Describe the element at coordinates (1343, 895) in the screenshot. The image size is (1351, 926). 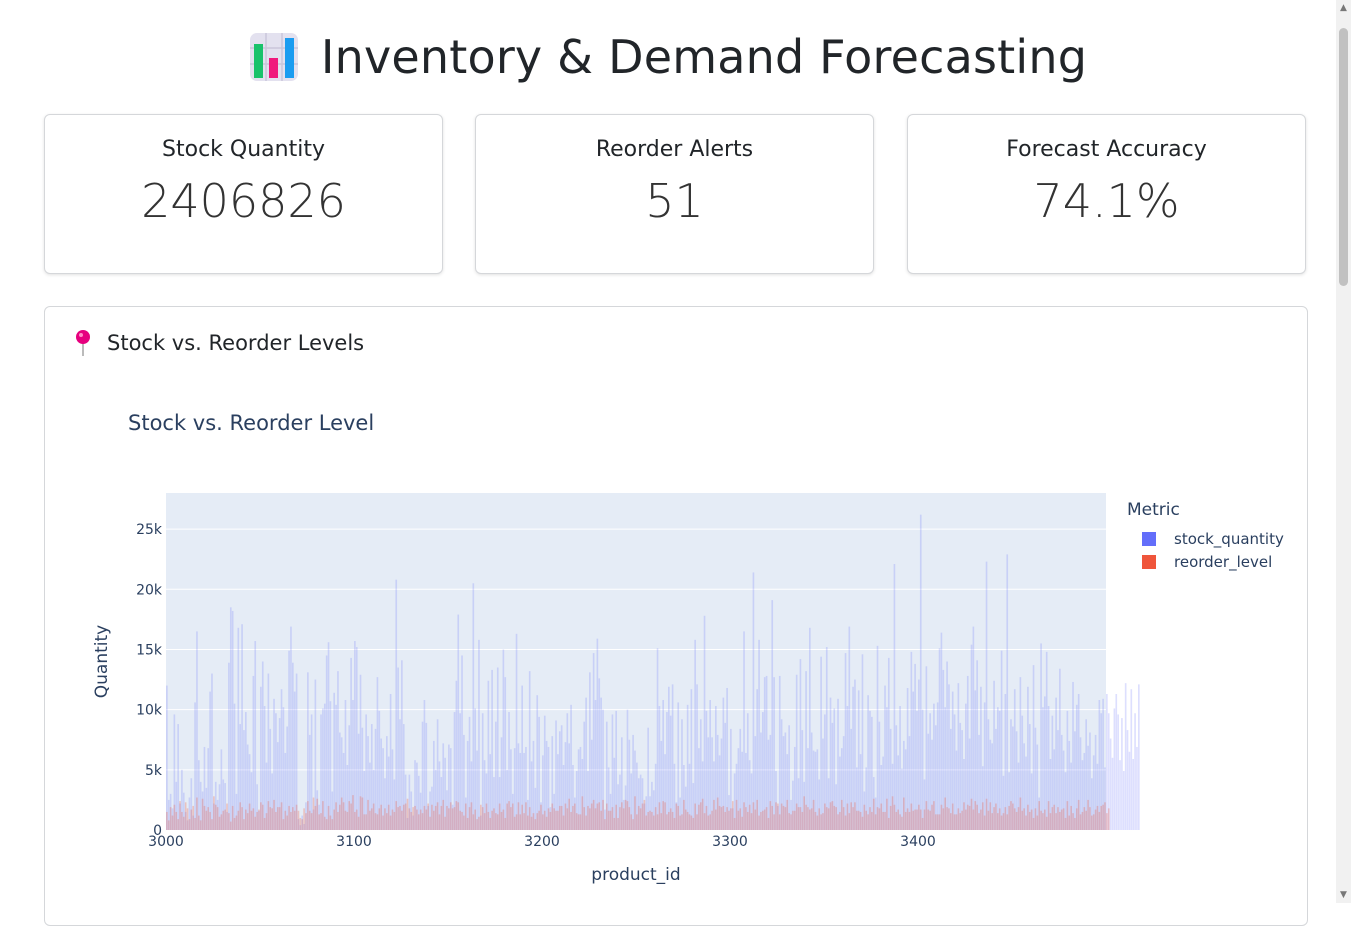
I see `scroll-down-icon: ▼` at that location.